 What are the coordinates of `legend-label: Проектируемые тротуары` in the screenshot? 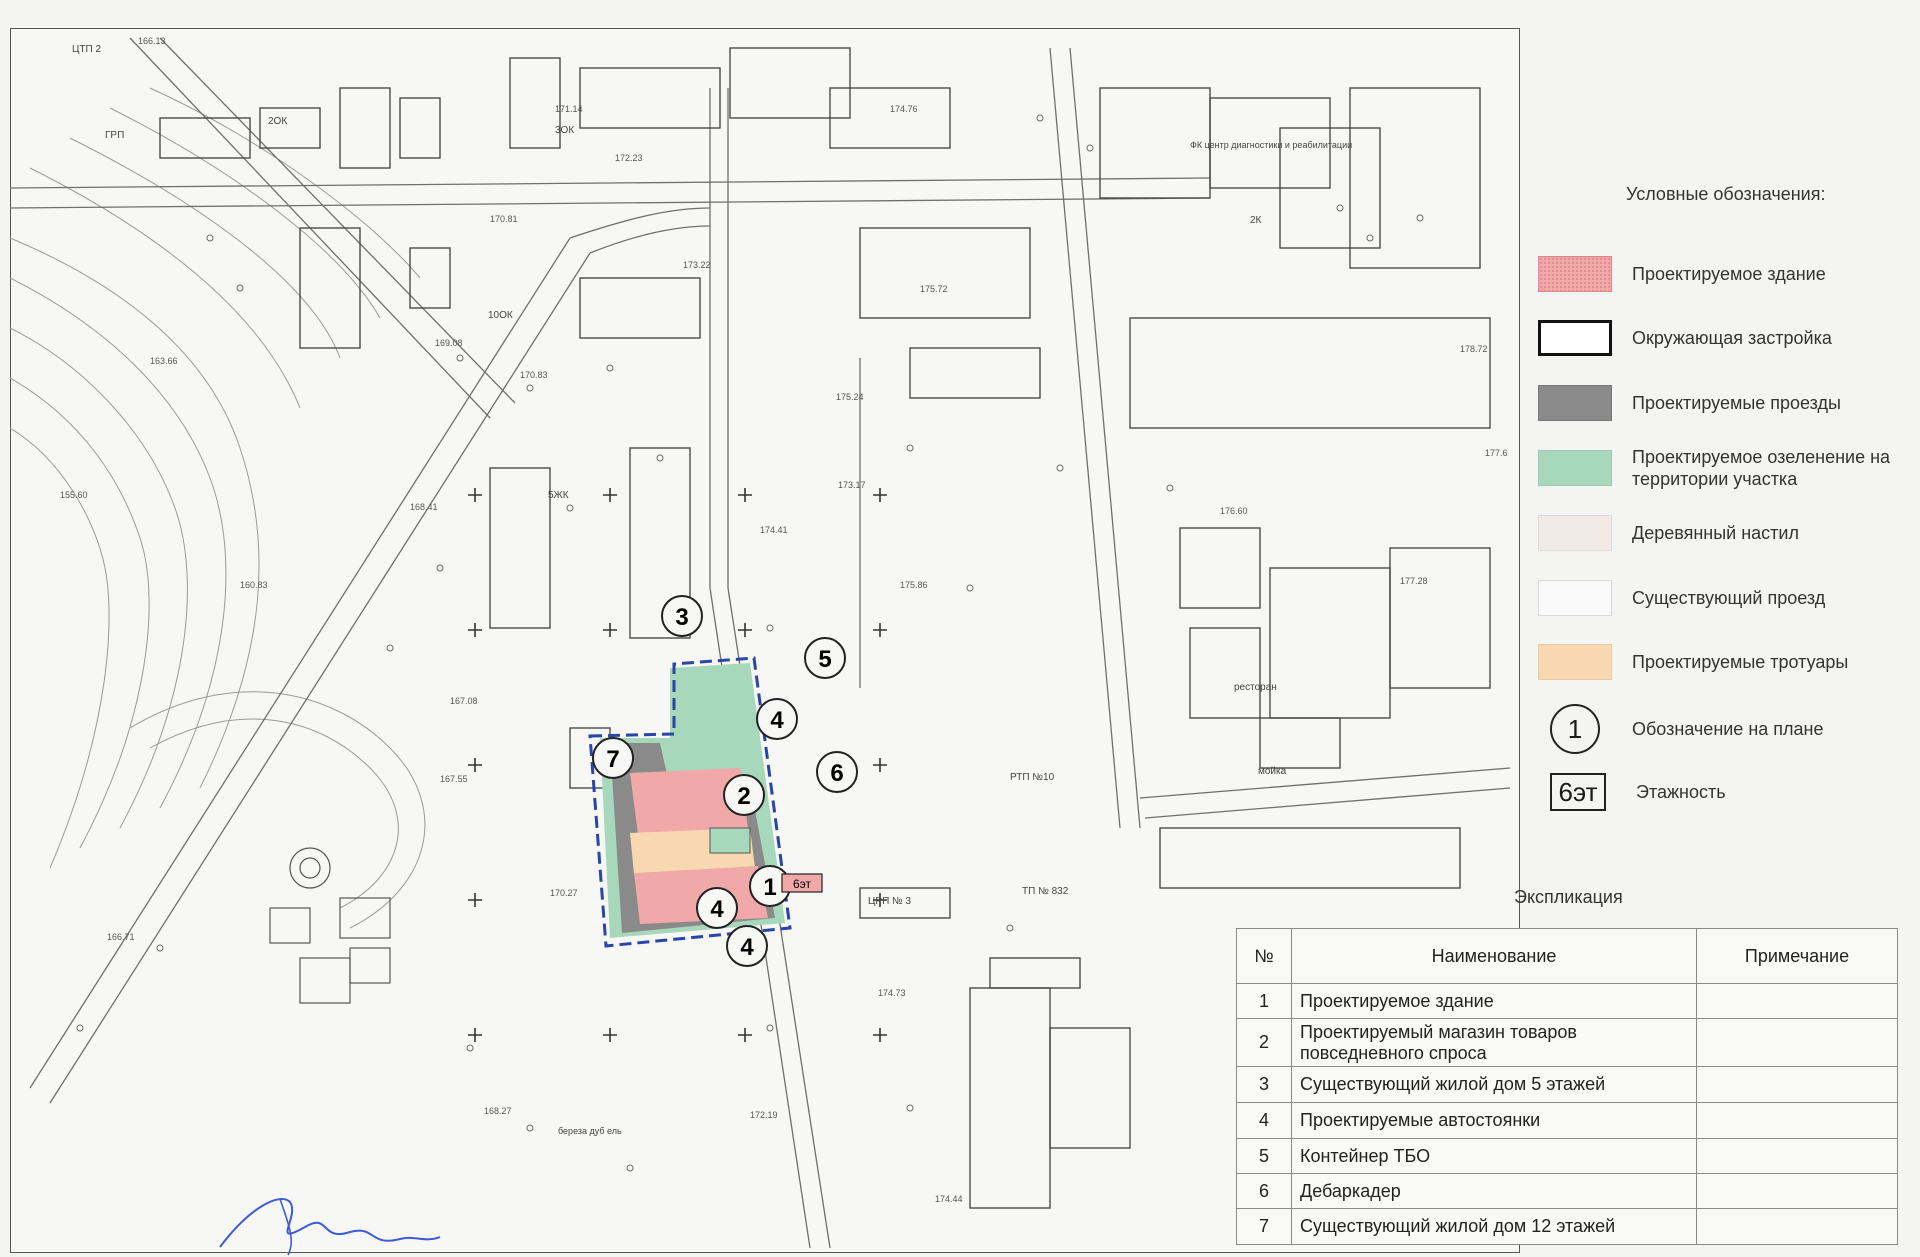 It's located at (1740, 662).